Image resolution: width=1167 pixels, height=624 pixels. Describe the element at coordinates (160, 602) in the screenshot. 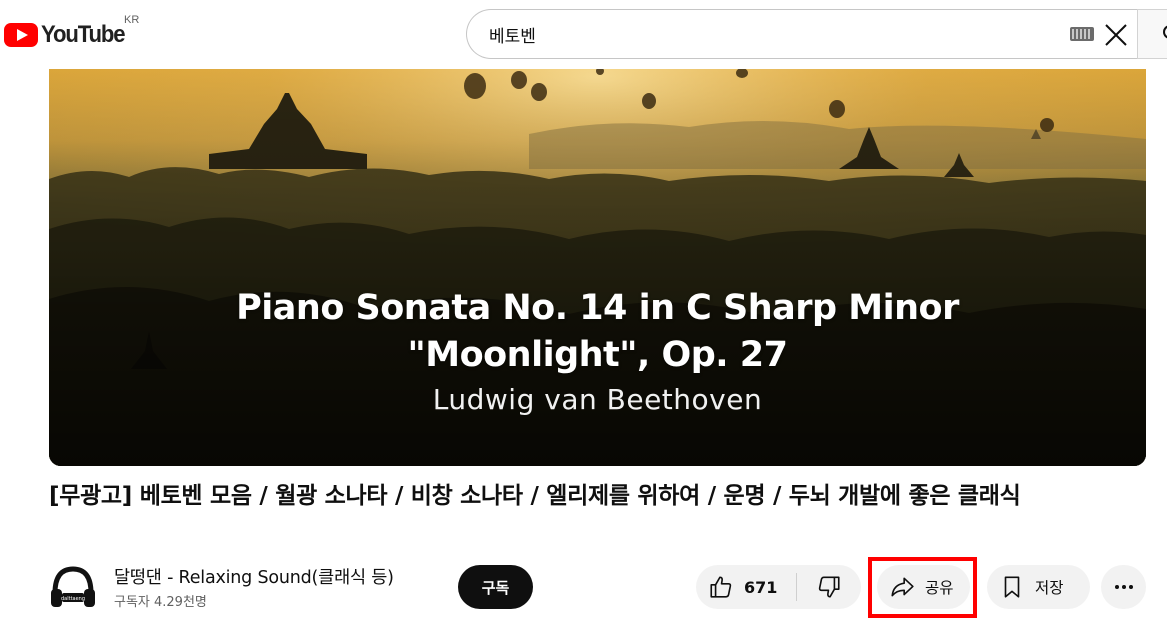

I see `subscriber-count: 구독자 4.29천명` at that location.